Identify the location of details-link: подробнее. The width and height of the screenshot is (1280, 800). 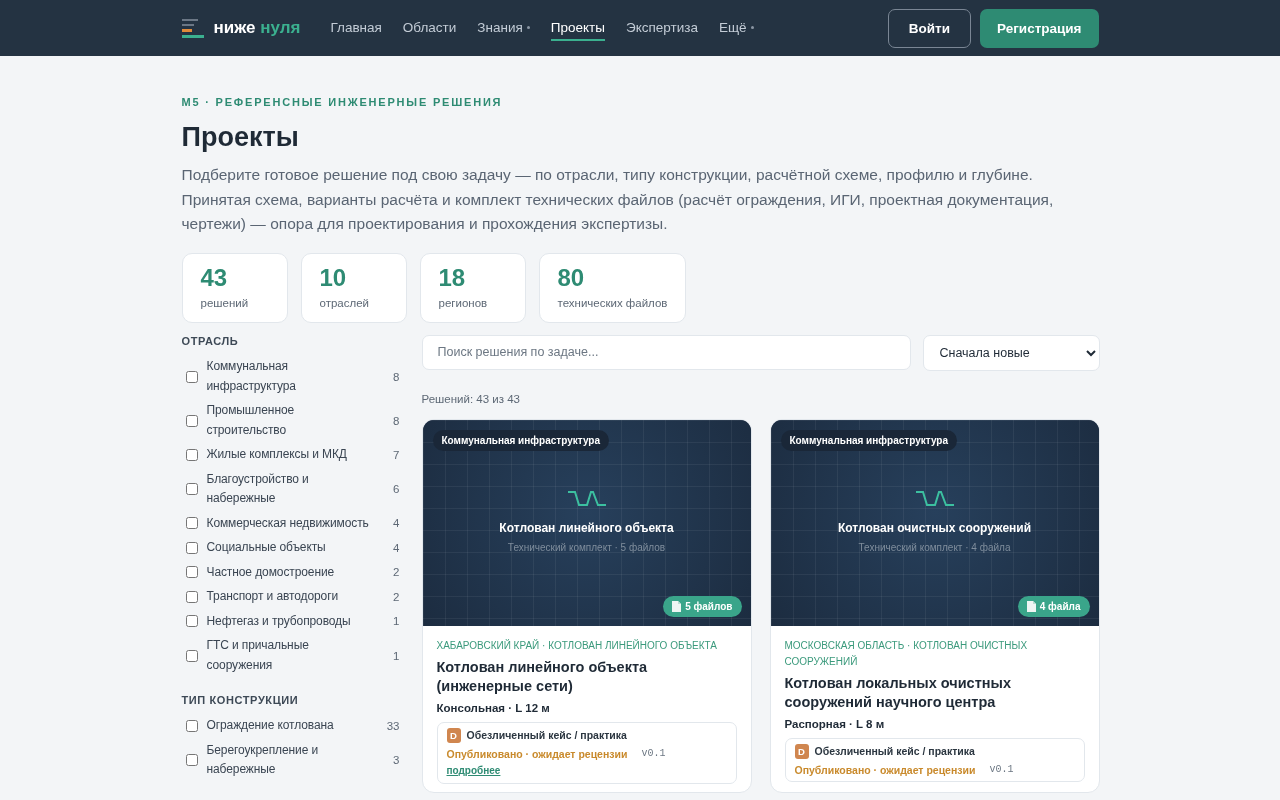
(473, 770).